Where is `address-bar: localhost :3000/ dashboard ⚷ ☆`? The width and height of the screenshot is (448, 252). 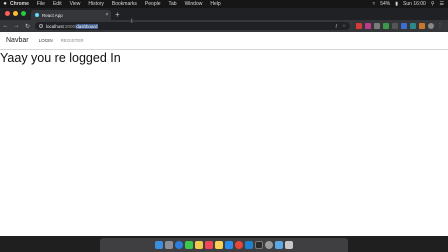
address-bar: localhost :3000/ dashboard ⚷ ☆ is located at coordinates (192, 26).